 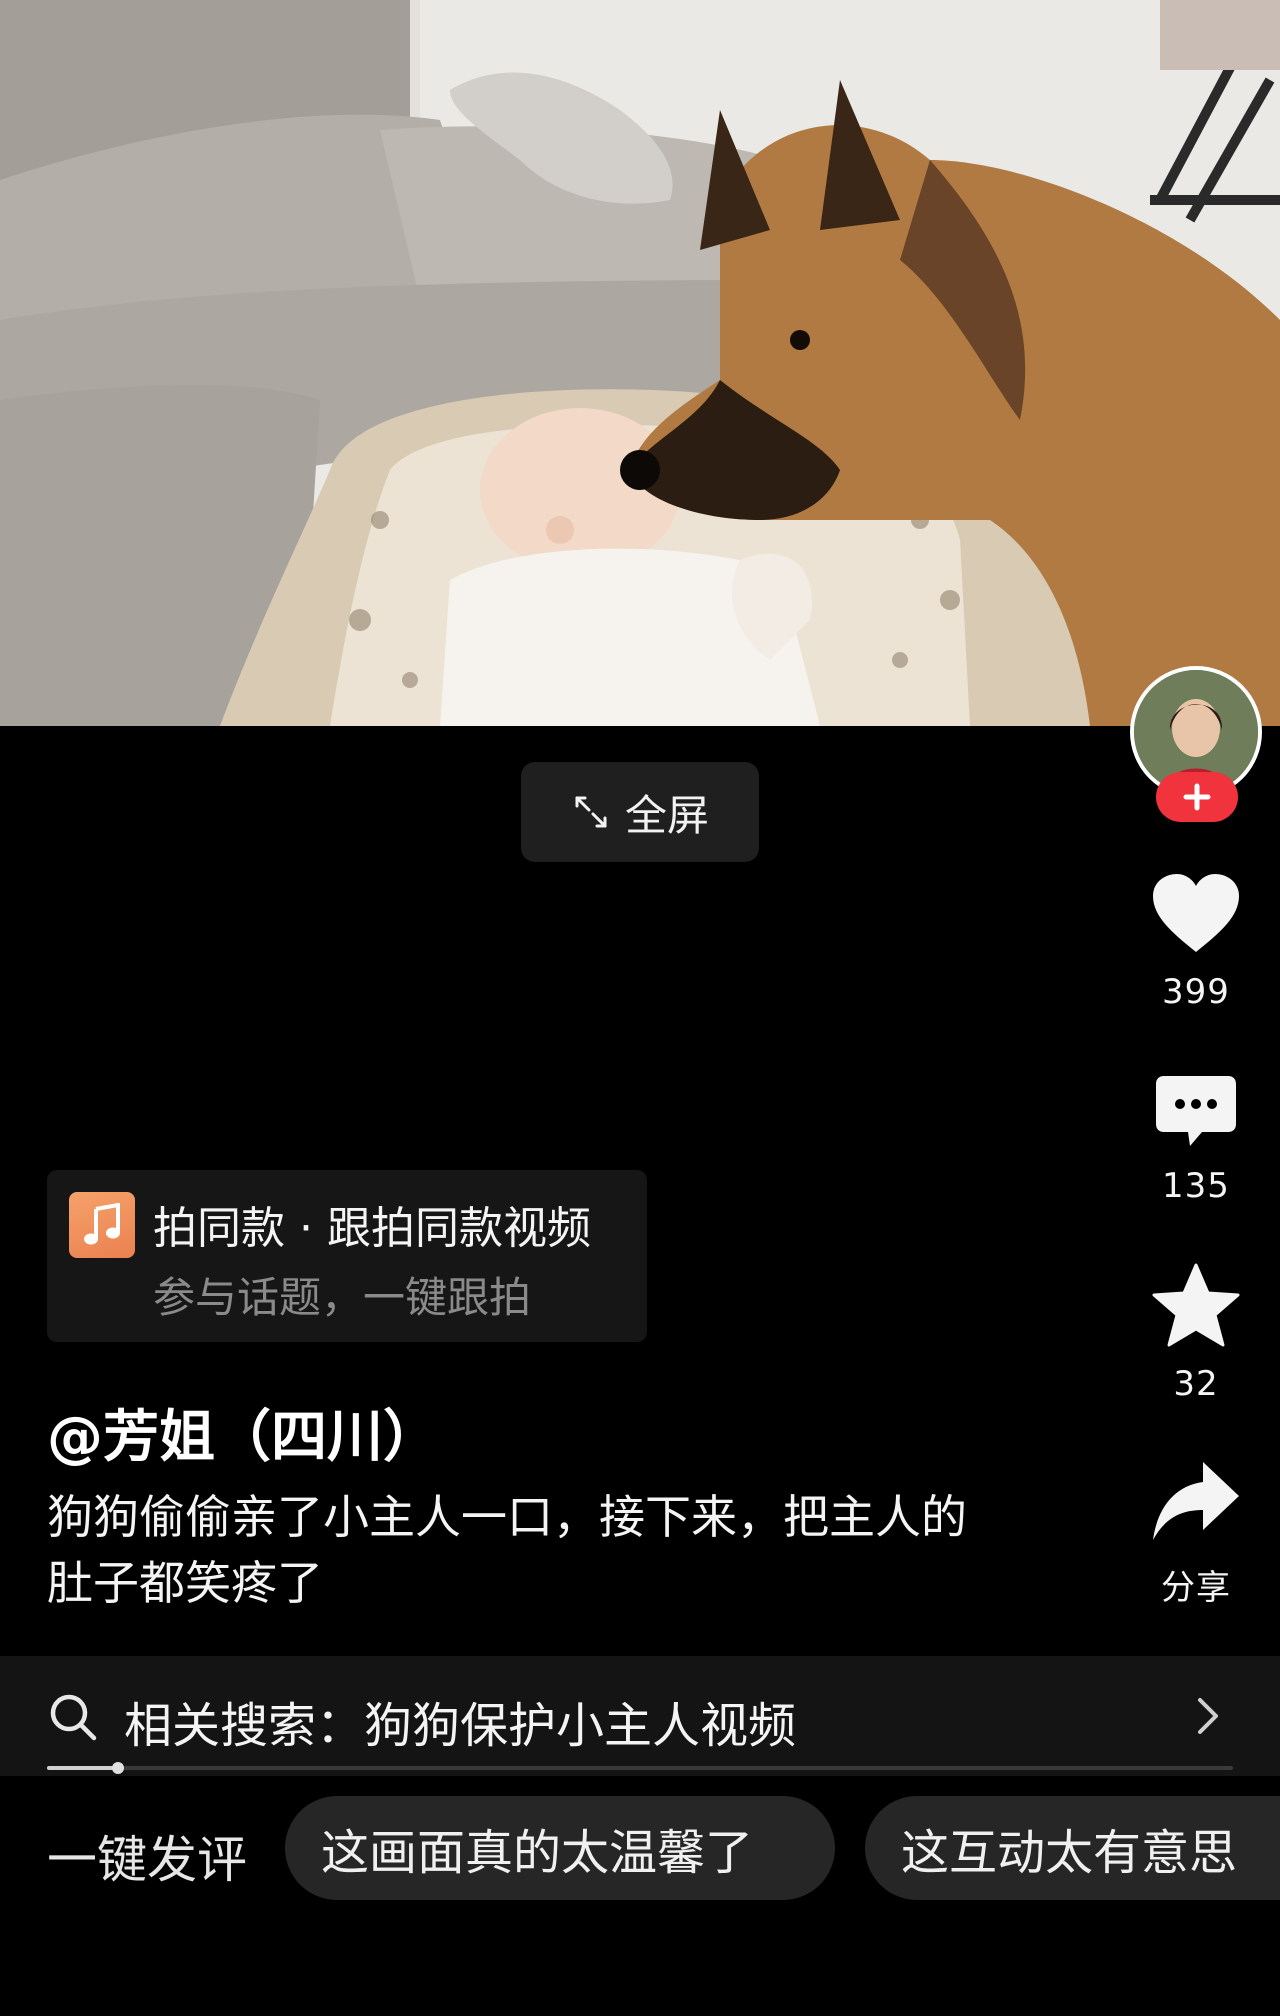 I want to click on fullscreen-label: 全屏, so click(x=666, y=815).